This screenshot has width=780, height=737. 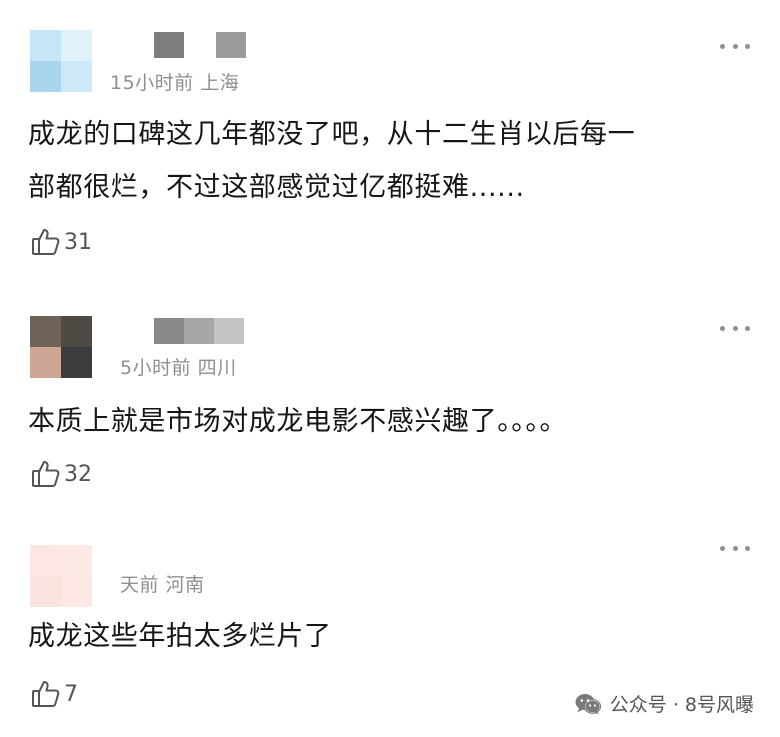 I want to click on comment-text: 本质上就是市场对成龙电影不感兴趣了。。。。, so click(x=390, y=421).